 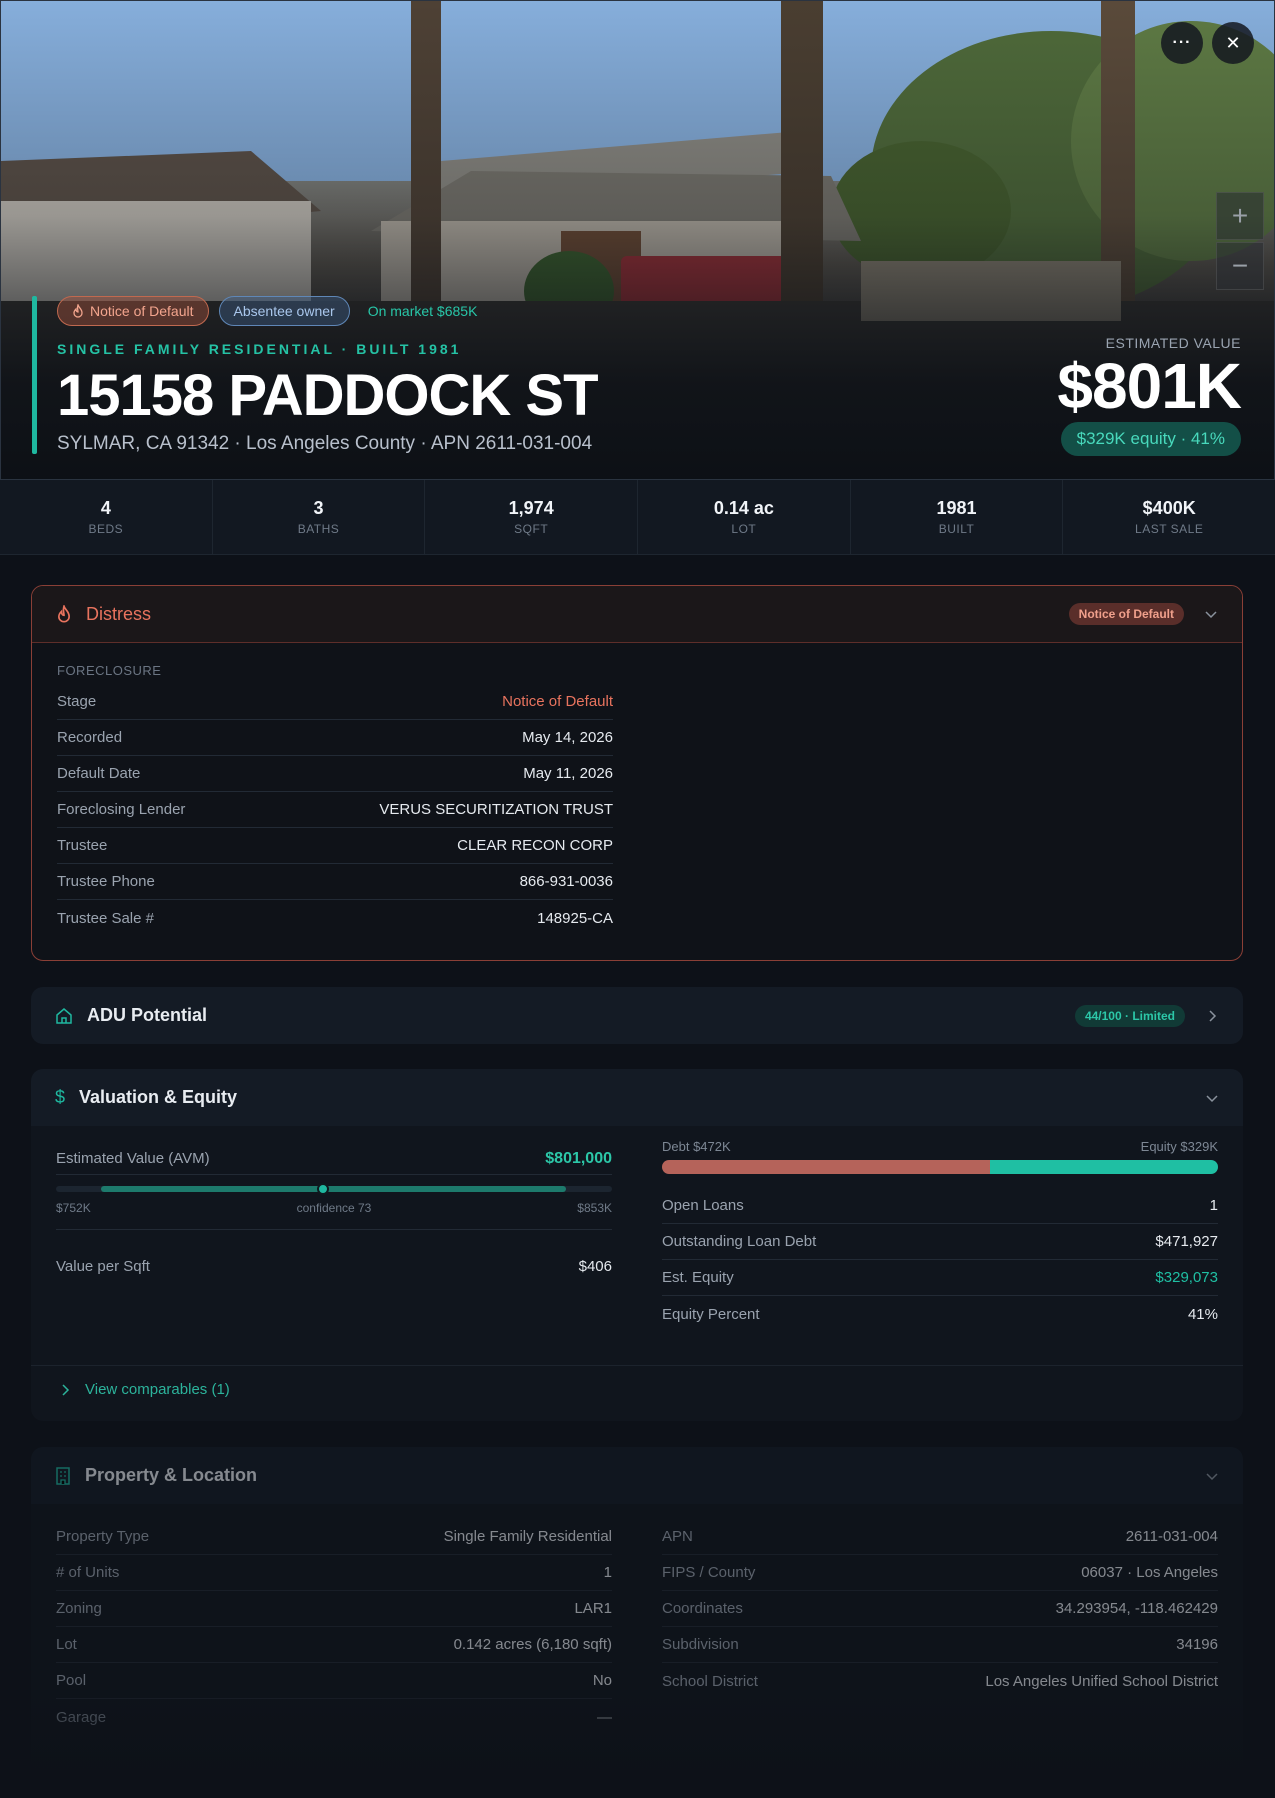 I want to click on stat-lot: 0.14 ac LOT, so click(x=744, y=517).